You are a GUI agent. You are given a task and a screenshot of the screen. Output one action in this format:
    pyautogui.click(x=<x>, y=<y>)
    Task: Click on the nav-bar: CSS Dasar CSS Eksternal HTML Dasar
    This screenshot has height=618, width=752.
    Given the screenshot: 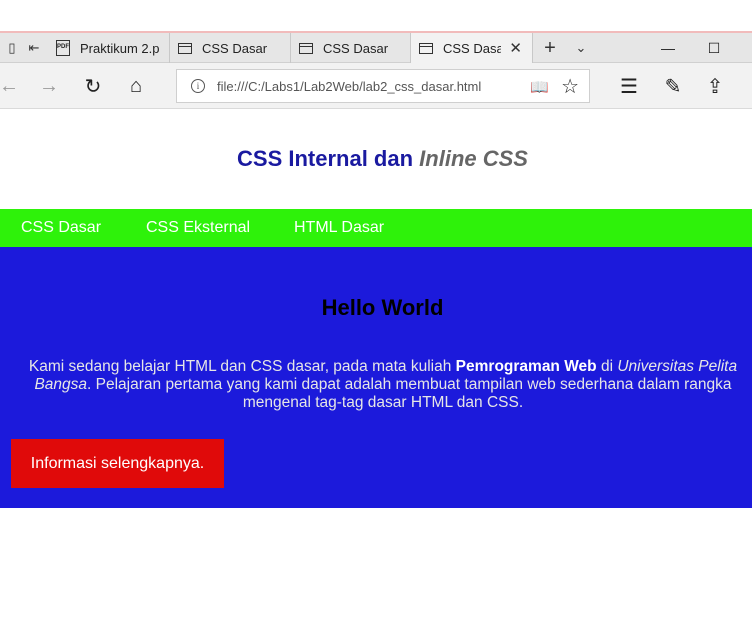 What is the action you would take?
    pyautogui.click(x=376, y=228)
    